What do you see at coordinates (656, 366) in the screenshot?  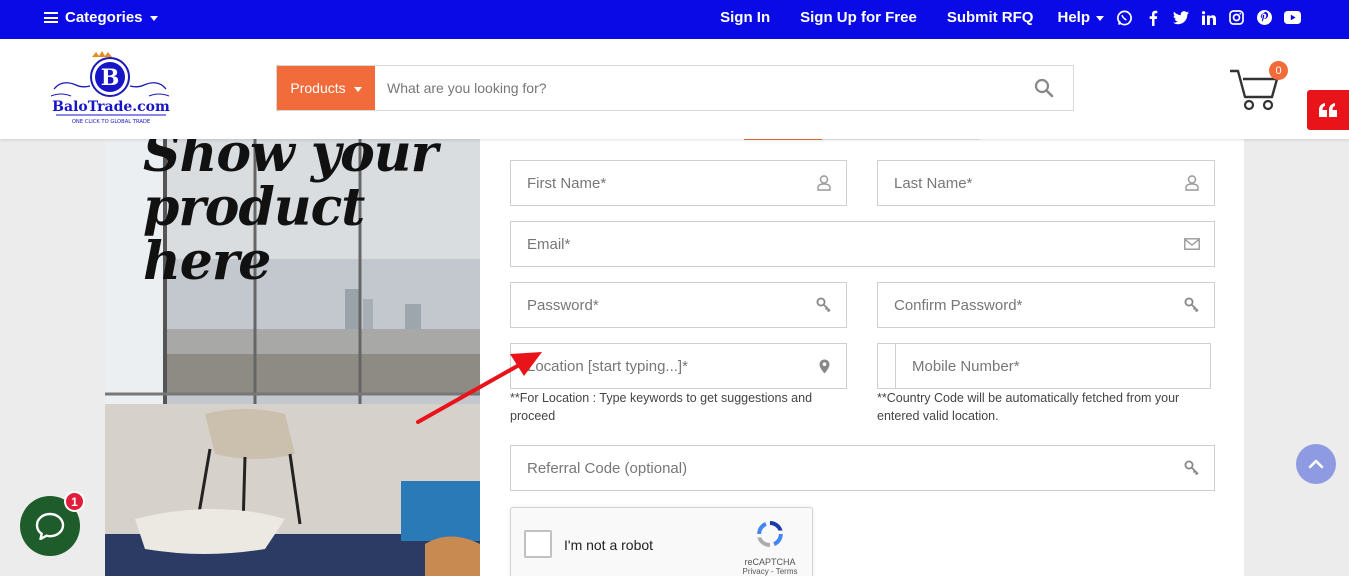 I see `location-input` at bounding box center [656, 366].